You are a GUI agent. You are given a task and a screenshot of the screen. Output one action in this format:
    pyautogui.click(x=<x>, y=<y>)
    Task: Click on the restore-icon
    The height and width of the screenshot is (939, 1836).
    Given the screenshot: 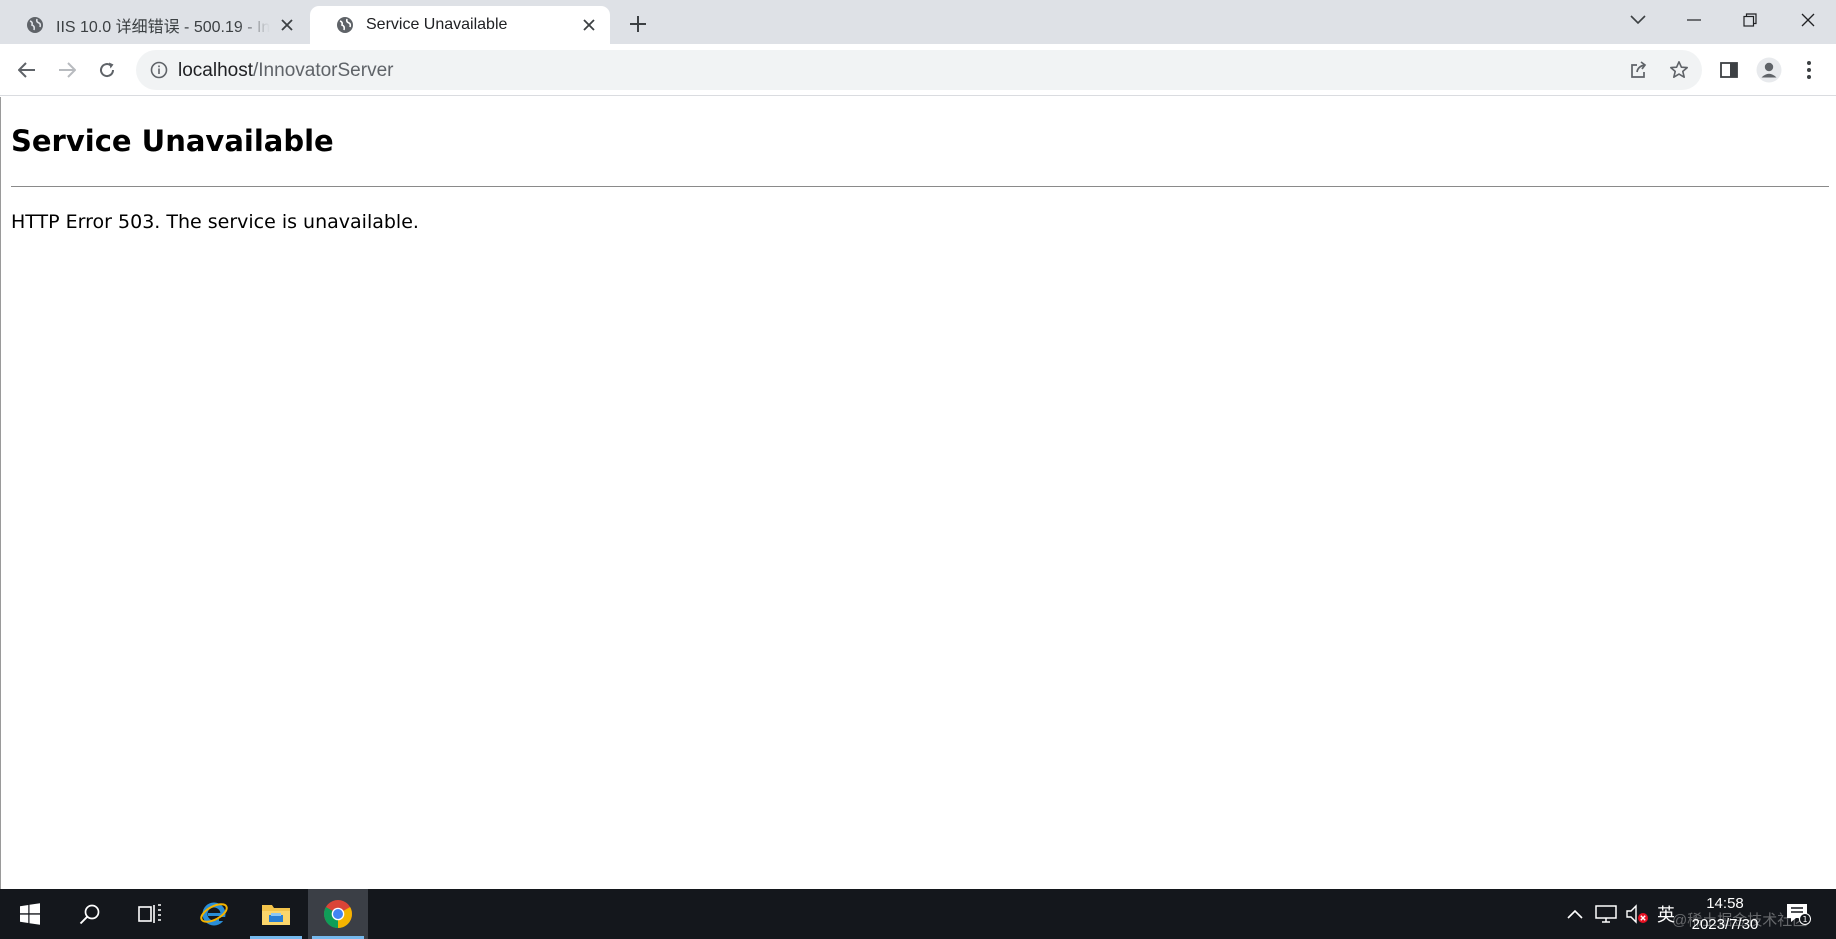 What is the action you would take?
    pyautogui.click(x=1750, y=20)
    